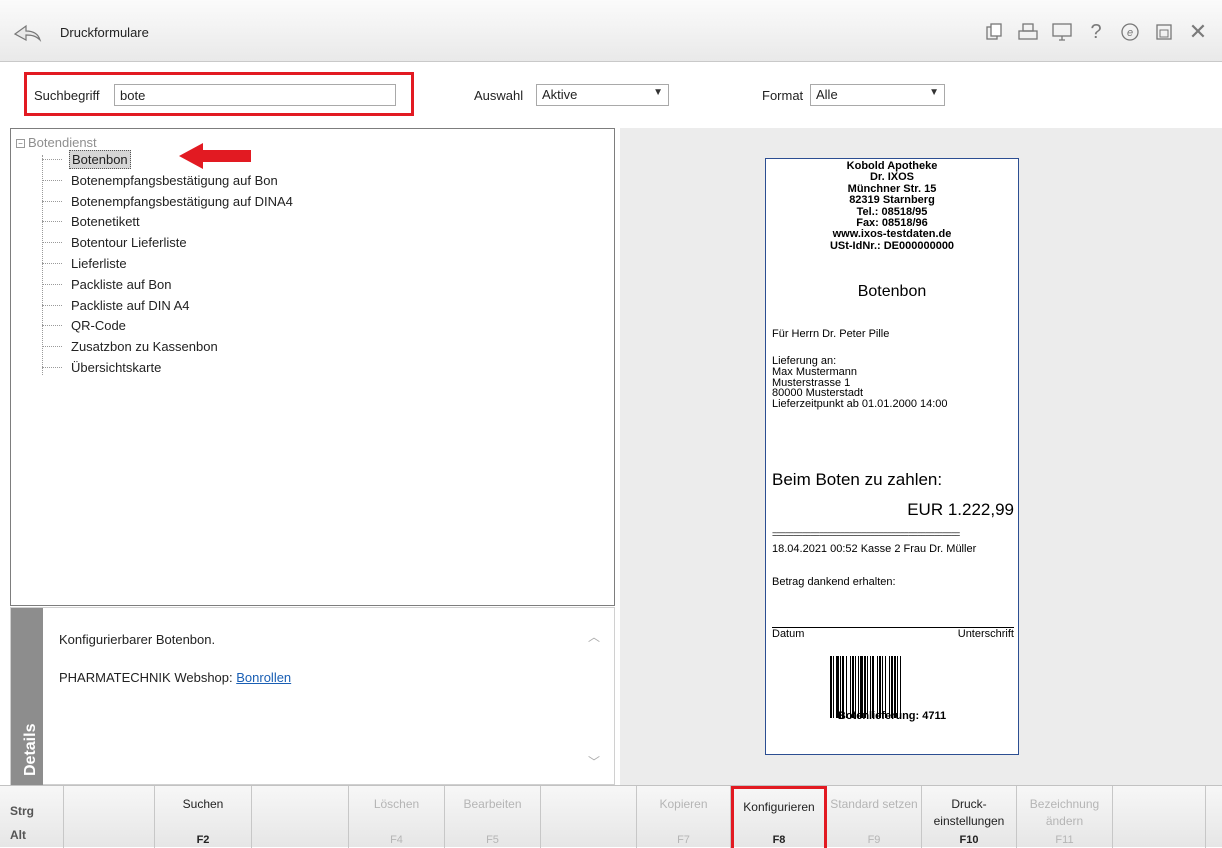  I want to click on tree-item-label: Botenetikett, so click(105, 222).